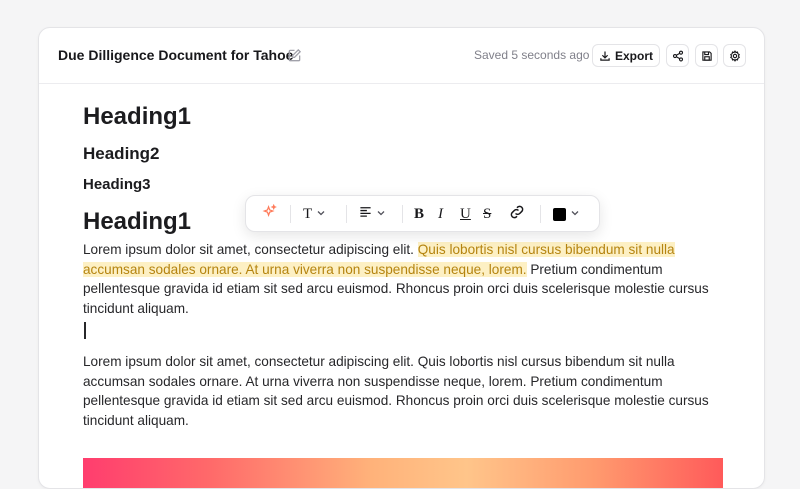 The width and height of the screenshot is (800, 489). I want to click on italic-button: I, so click(440, 214).